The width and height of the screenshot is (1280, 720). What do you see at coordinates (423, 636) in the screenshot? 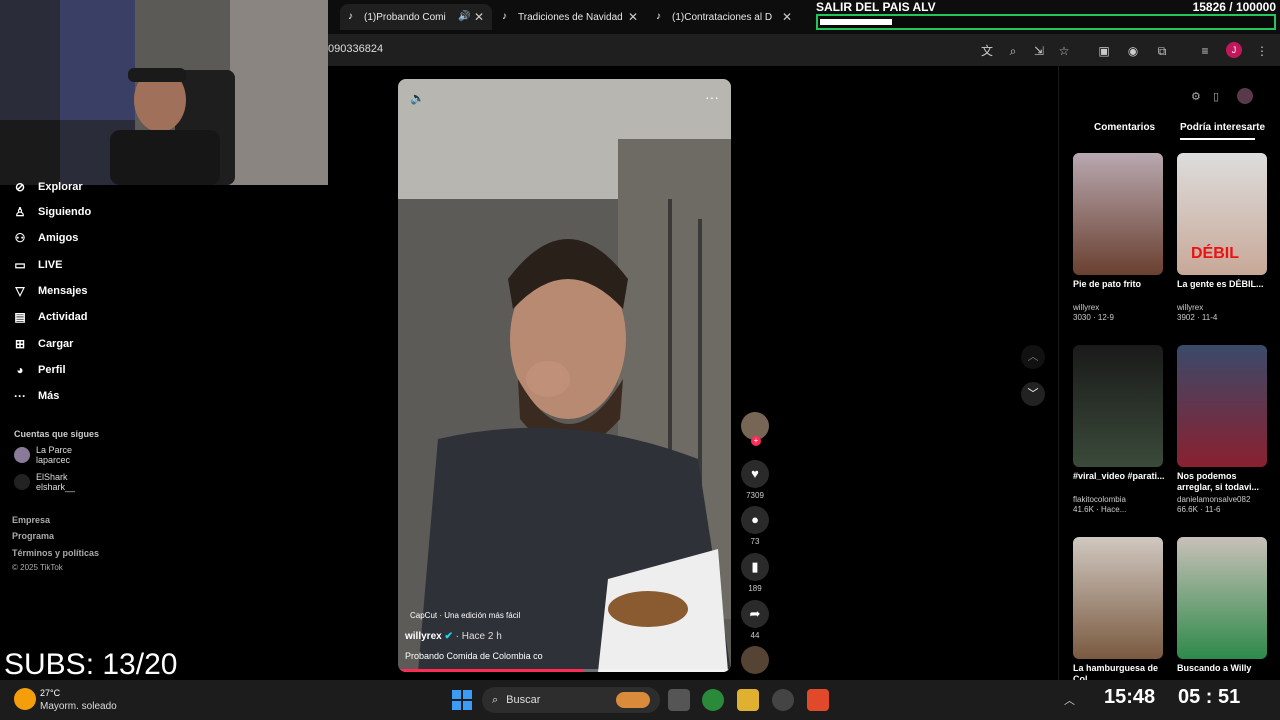
I see `author-name: willyrex` at bounding box center [423, 636].